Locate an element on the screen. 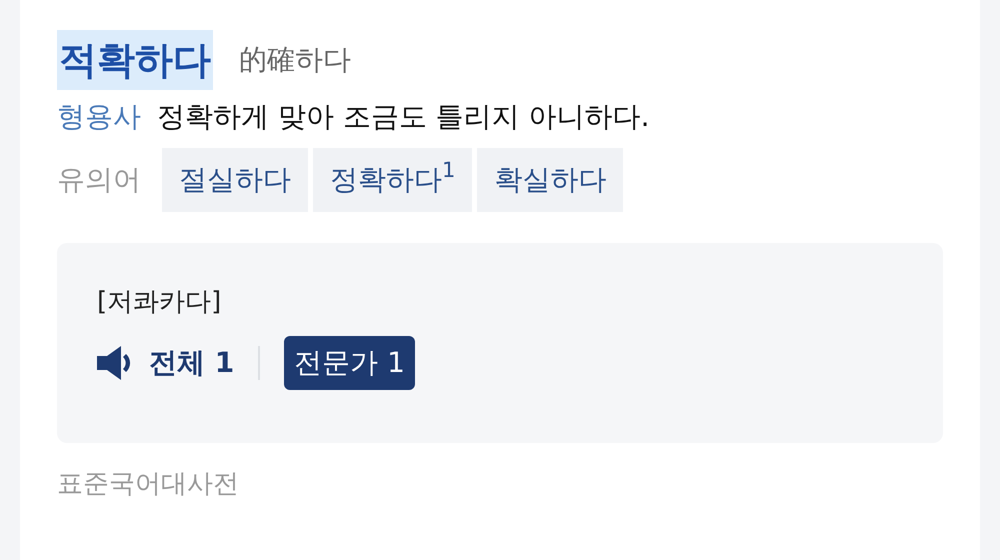 This screenshot has height=560, width=1000. hanja-origin: 的確하다 is located at coordinates (295, 60).